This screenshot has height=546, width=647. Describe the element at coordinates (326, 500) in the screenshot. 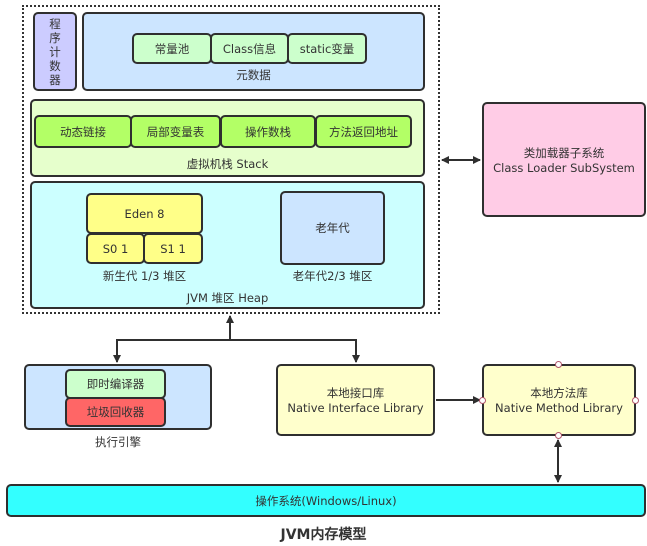

I see `operating-system: 操作系统(Windows/Linux)` at that location.